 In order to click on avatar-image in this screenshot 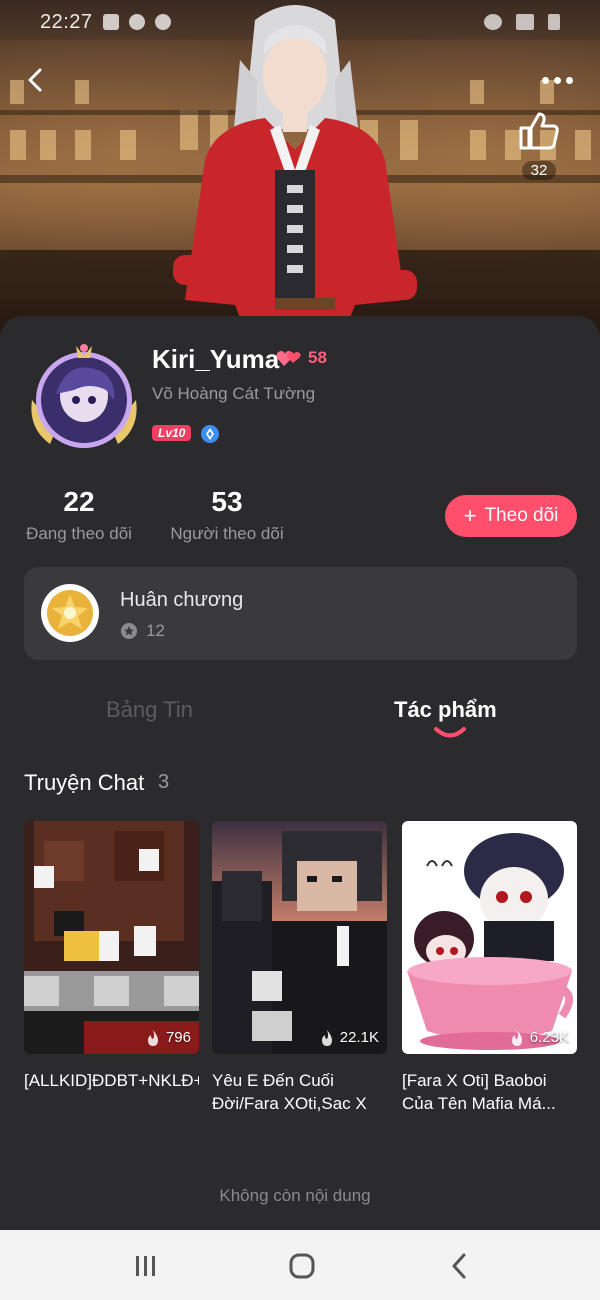, I will do `click(84, 396)`.